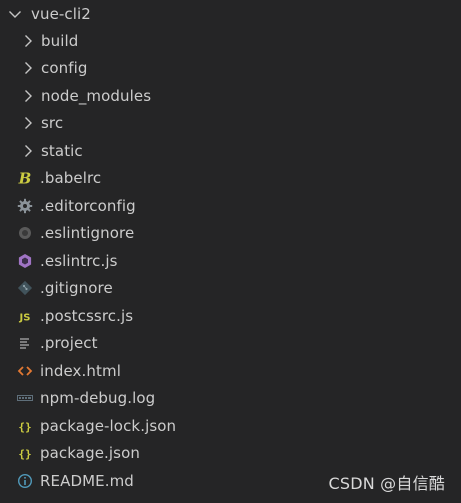 This screenshot has height=503, width=461. I want to click on git-icon, so click(25, 288).